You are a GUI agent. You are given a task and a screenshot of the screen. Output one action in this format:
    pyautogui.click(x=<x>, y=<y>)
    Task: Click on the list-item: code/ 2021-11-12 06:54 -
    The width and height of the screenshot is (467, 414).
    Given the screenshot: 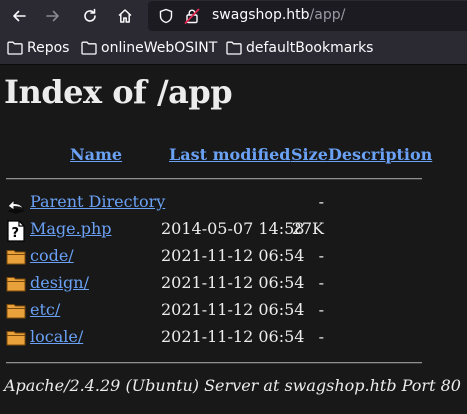 What is the action you would take?
    pyautogui.click(x=233, y=258)
    